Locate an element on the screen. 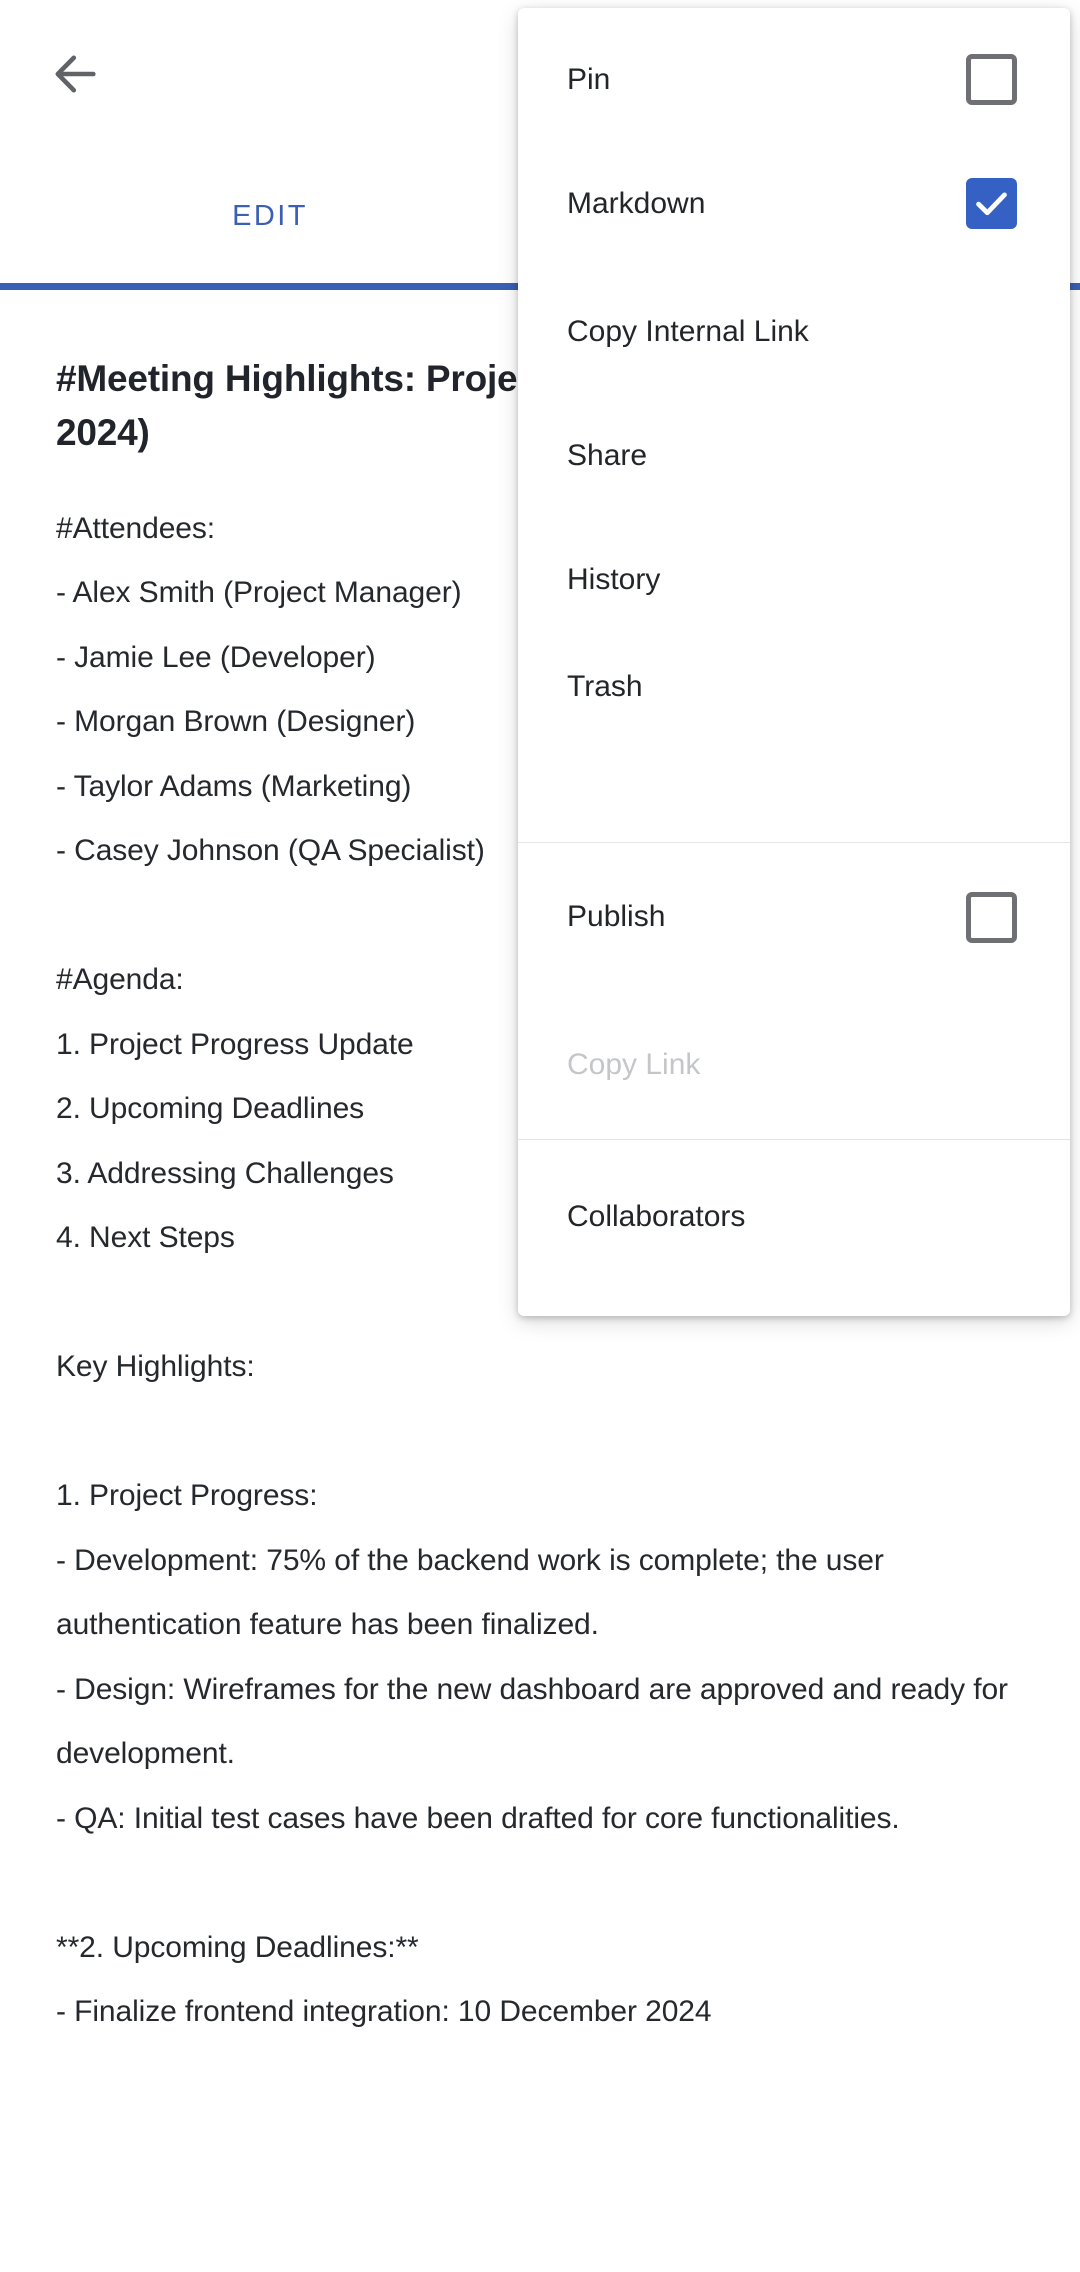  menu-item-pin: Pin is located at coordinates (794, 72).